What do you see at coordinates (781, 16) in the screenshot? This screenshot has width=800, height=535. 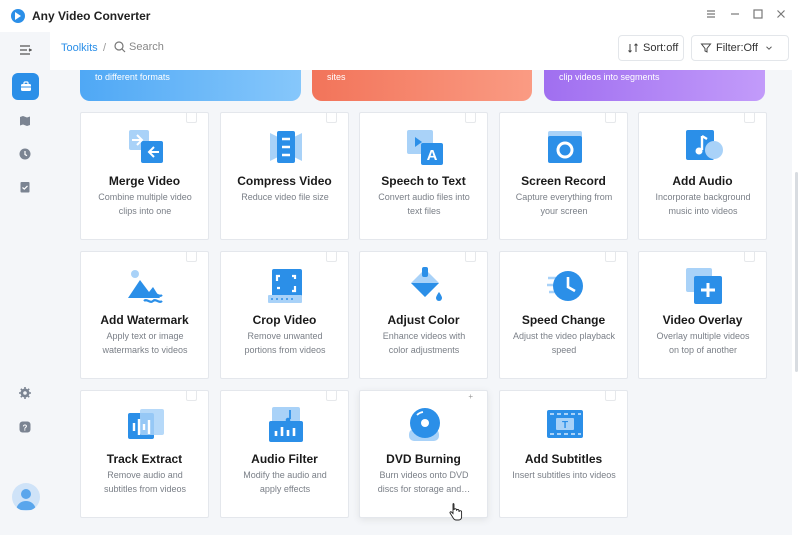 I see `close-icon` at bounding box center [781, 16].